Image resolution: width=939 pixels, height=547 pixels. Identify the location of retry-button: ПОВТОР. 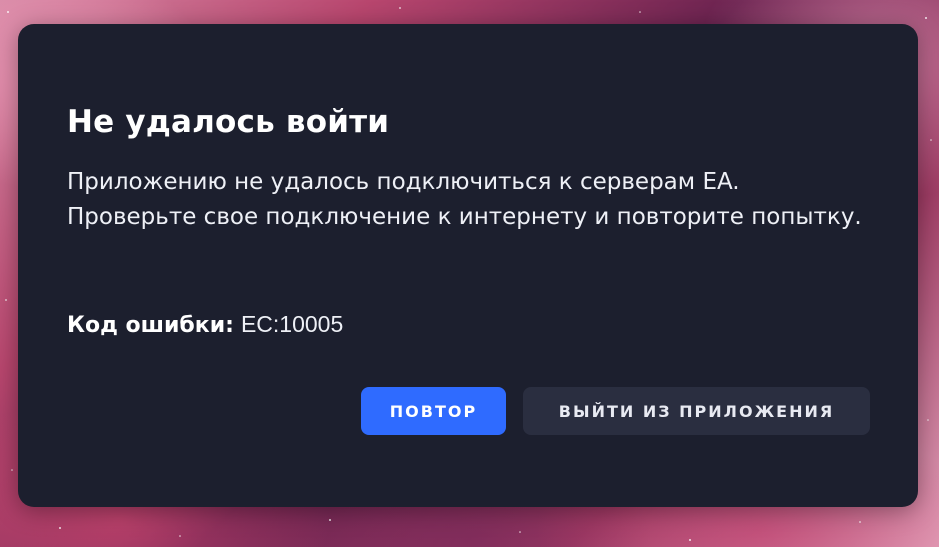
(433, 411).